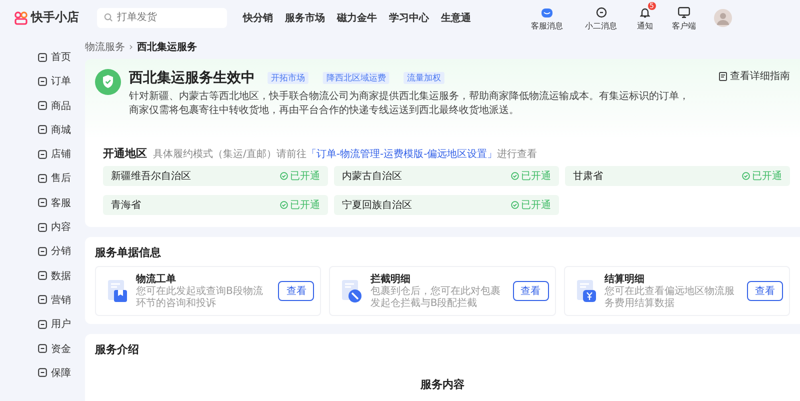 This screenshot has height=401, width=800. I want to click on nav-link: 快分销, so click(258, 17).